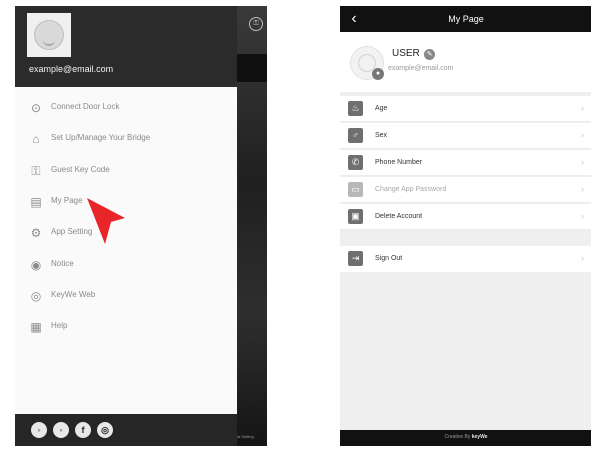 The image size is (591, 450). I want to click on user-email: example@email.com, so click(421, 68).